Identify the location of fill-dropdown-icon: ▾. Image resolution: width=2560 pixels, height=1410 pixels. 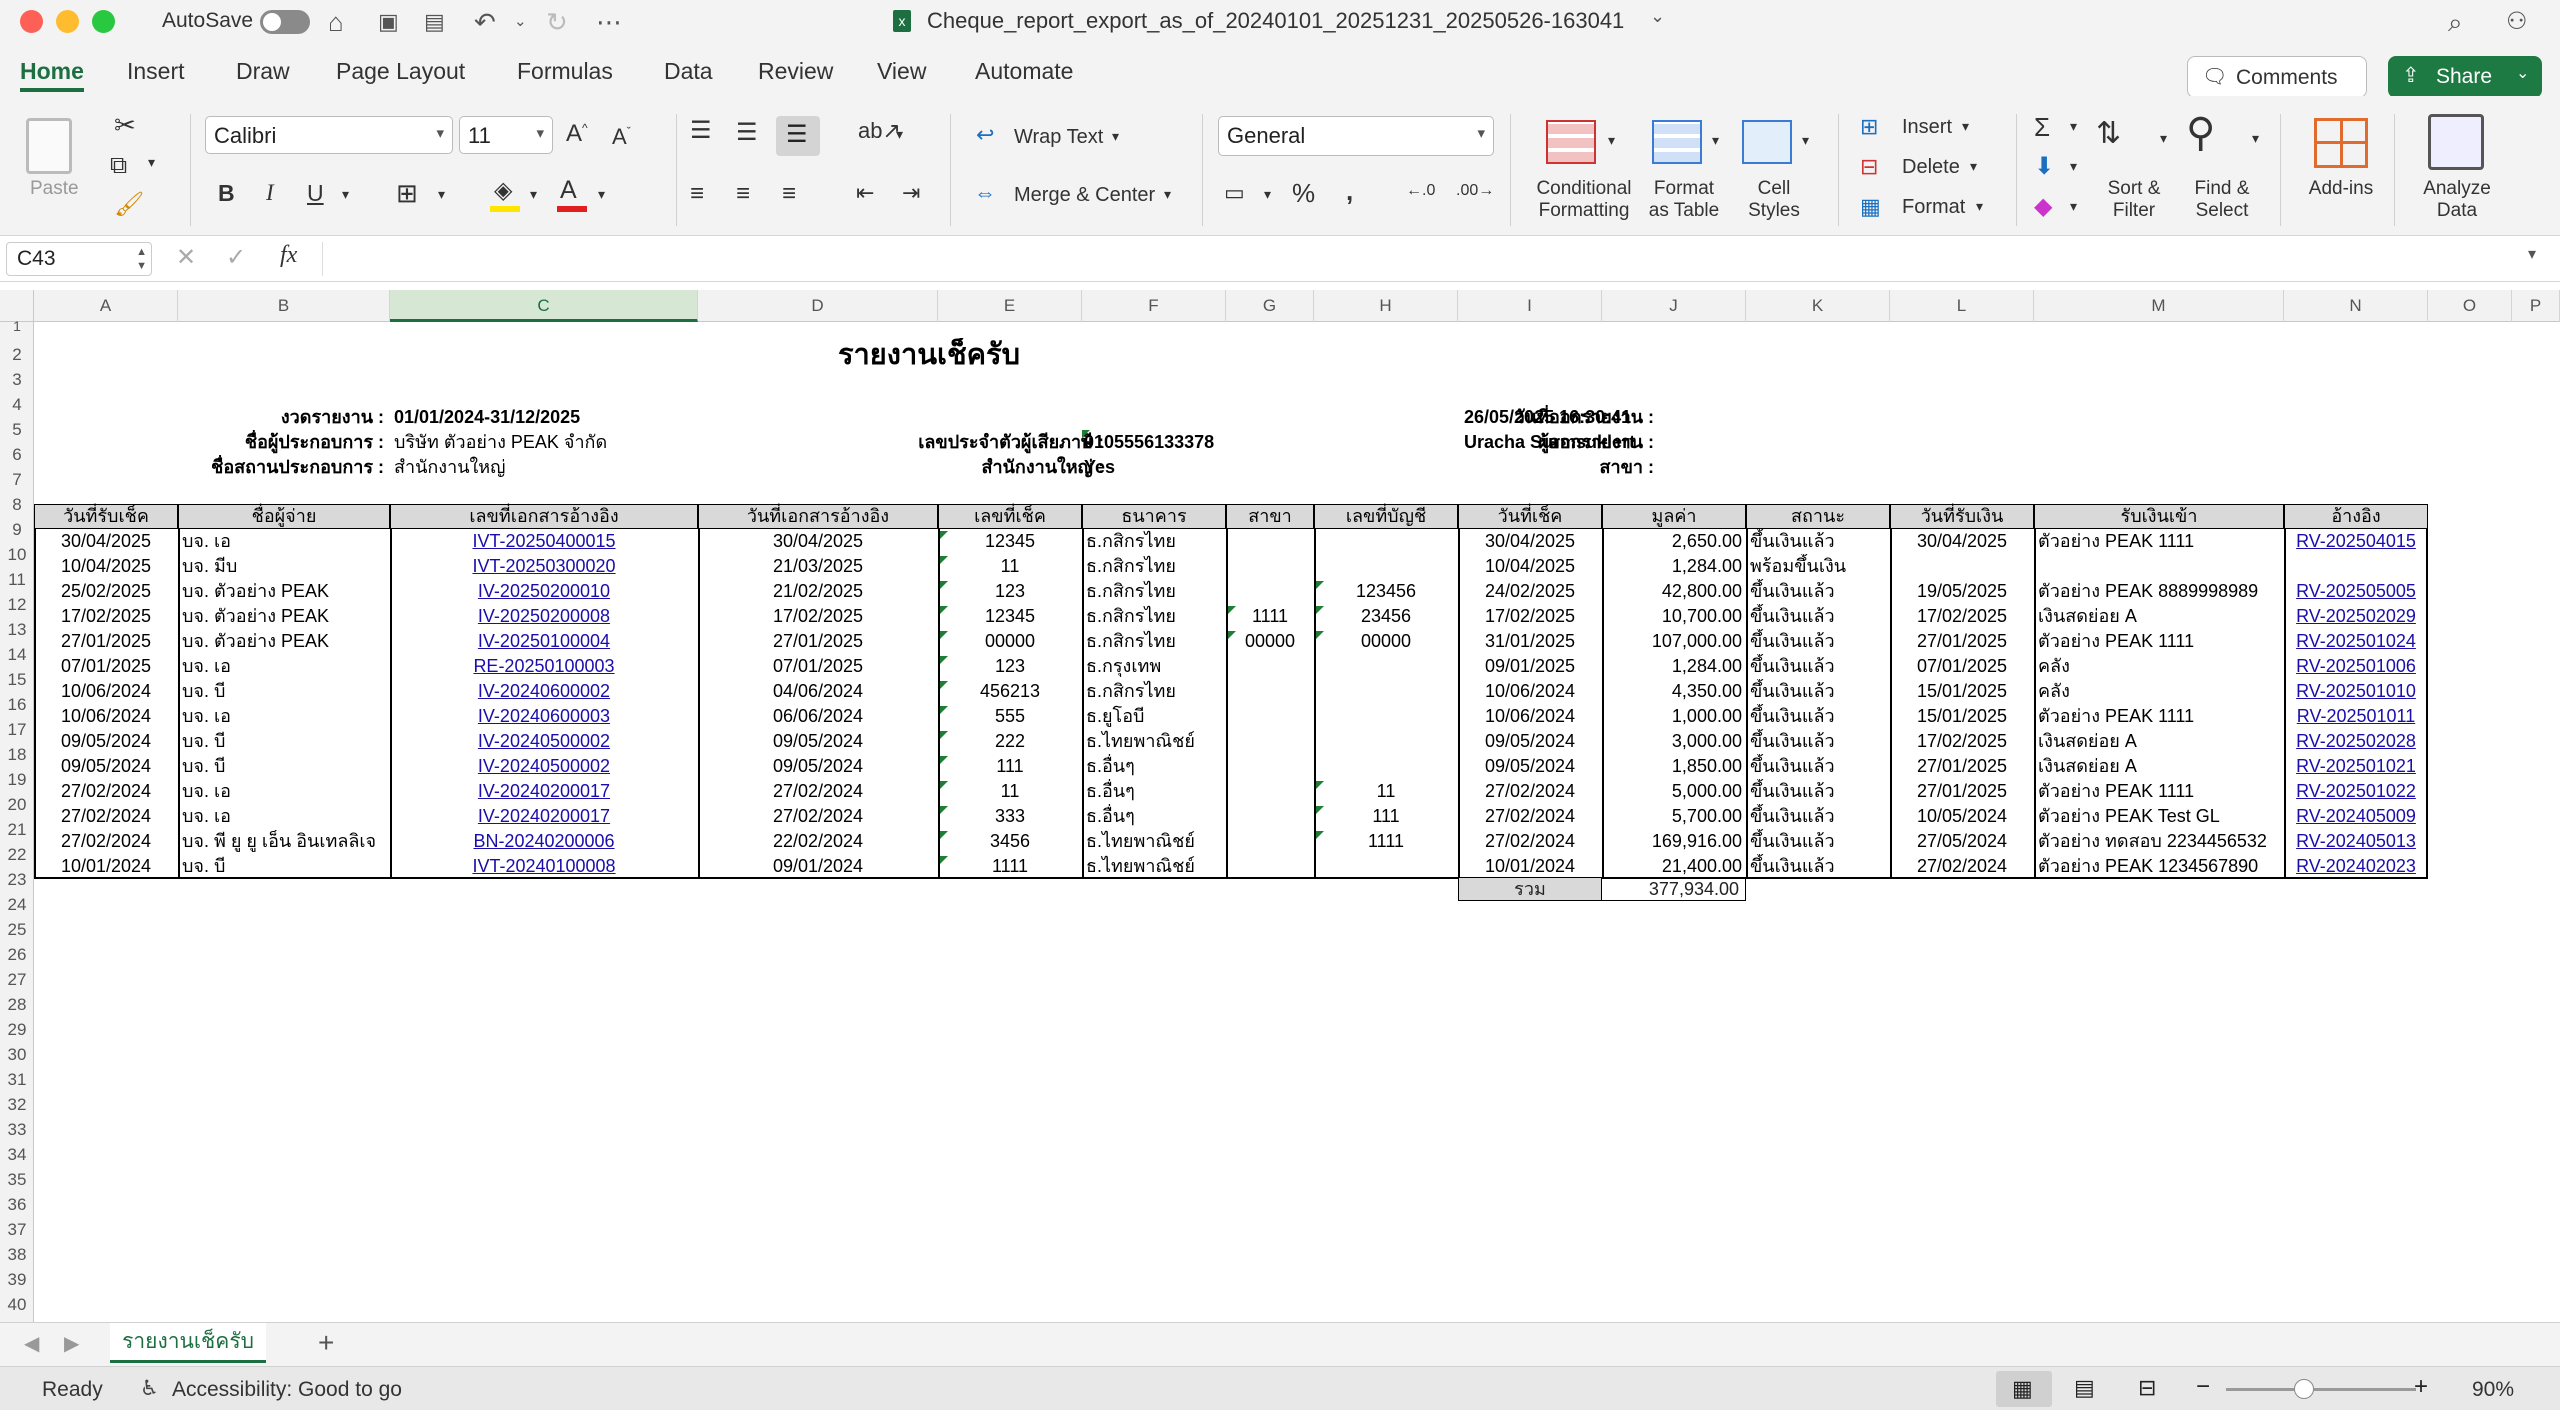
(2073, 166).